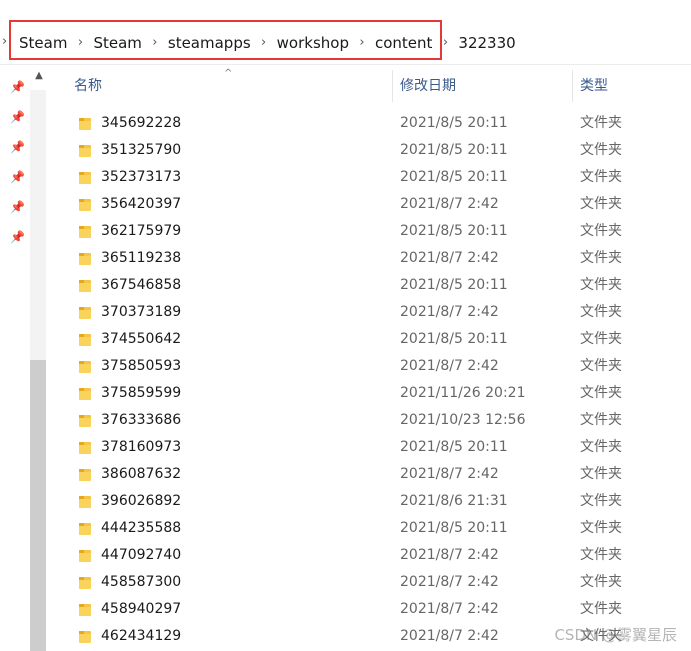  I want to click on file-name: 462434129, so click(141, 636).